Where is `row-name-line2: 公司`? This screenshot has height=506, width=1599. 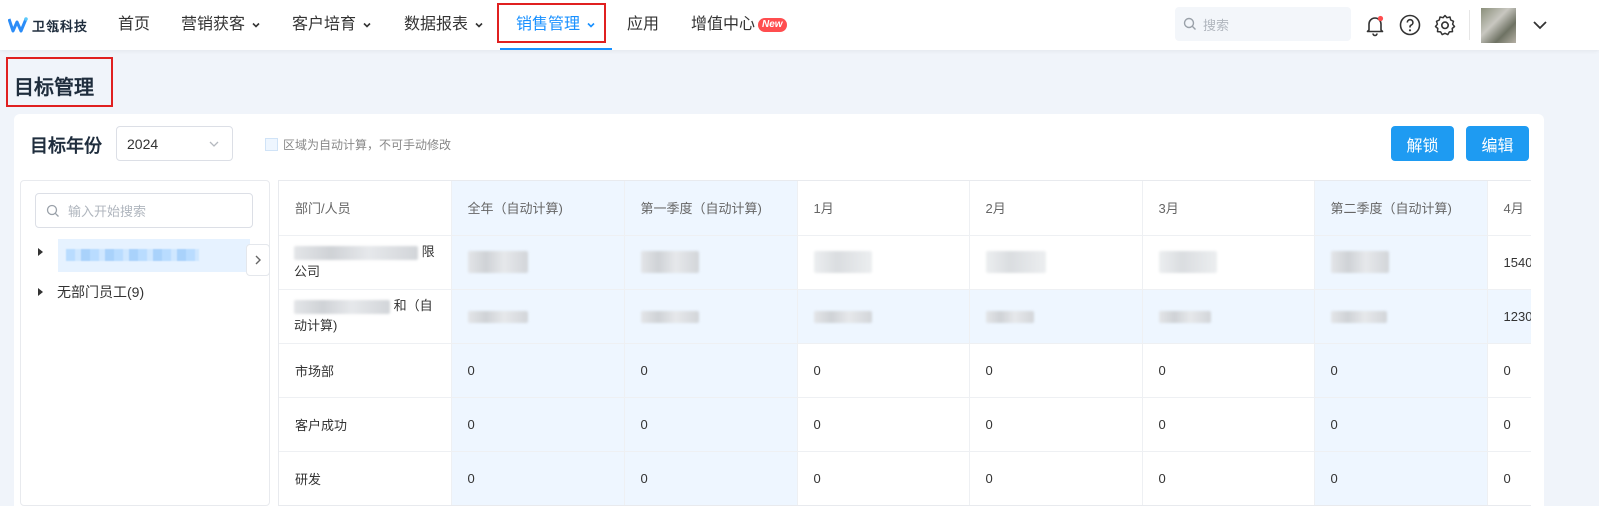
row-name-line2: 公司 is located at coordinates (307, 271).